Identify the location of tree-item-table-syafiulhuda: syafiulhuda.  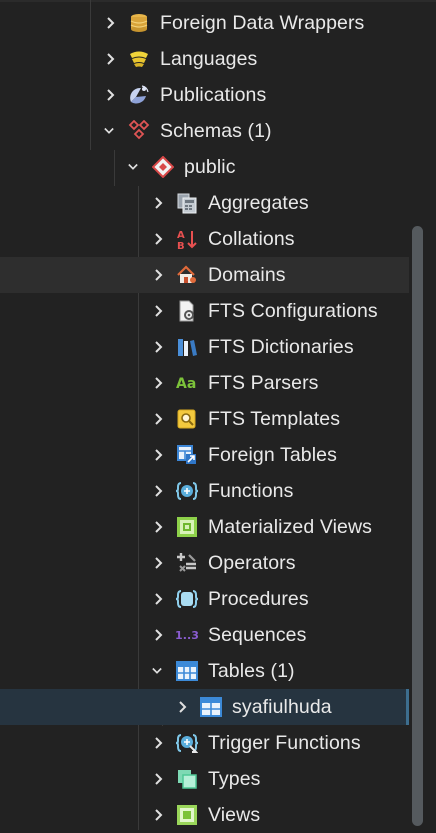
(204, 707).